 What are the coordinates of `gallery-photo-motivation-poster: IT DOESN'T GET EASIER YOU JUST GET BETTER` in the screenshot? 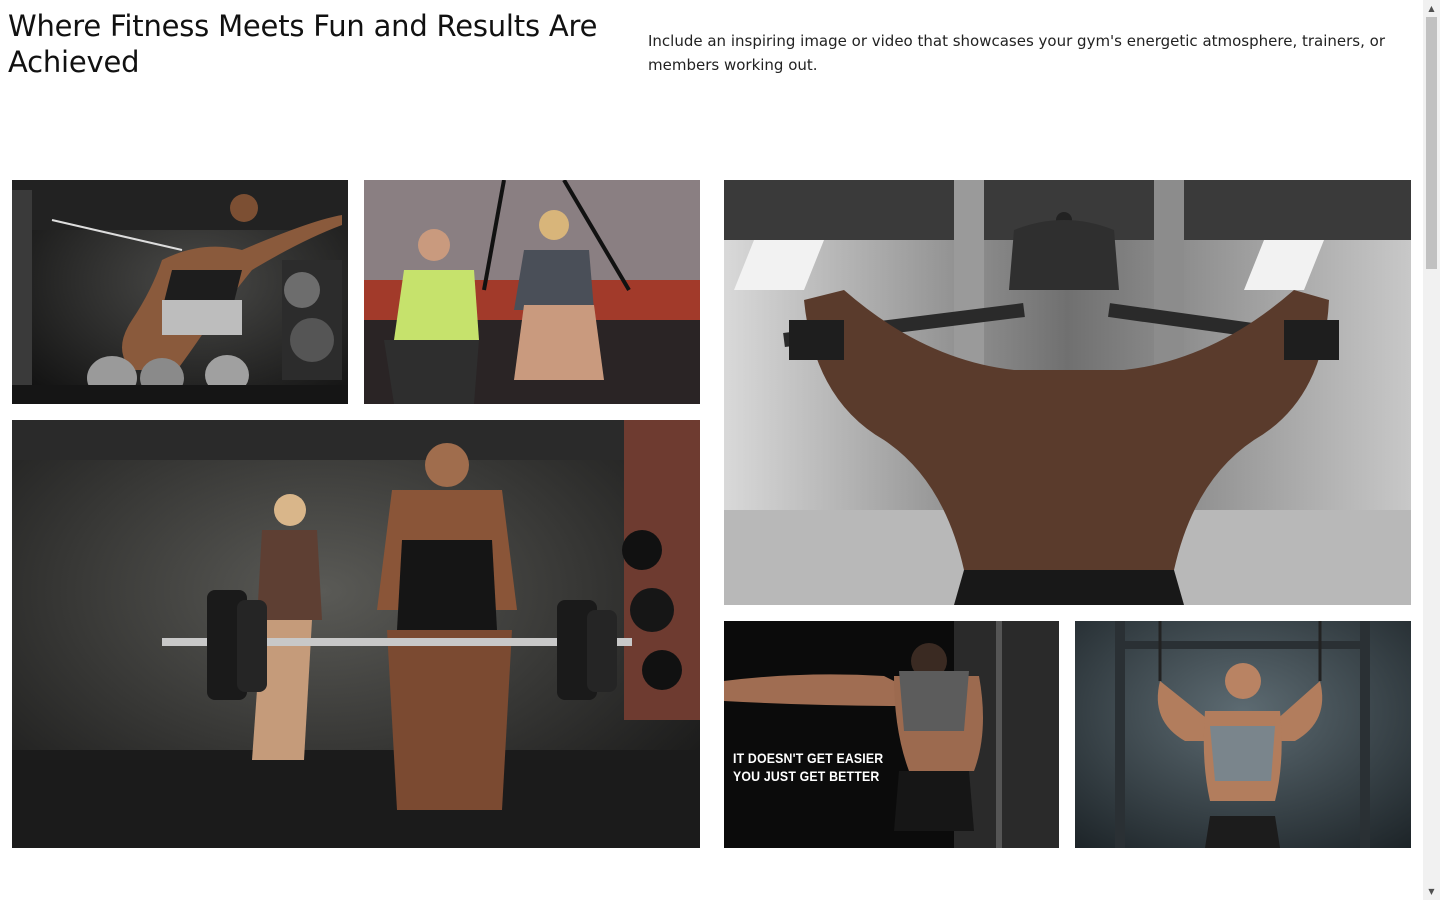 It's located at (891, 734).